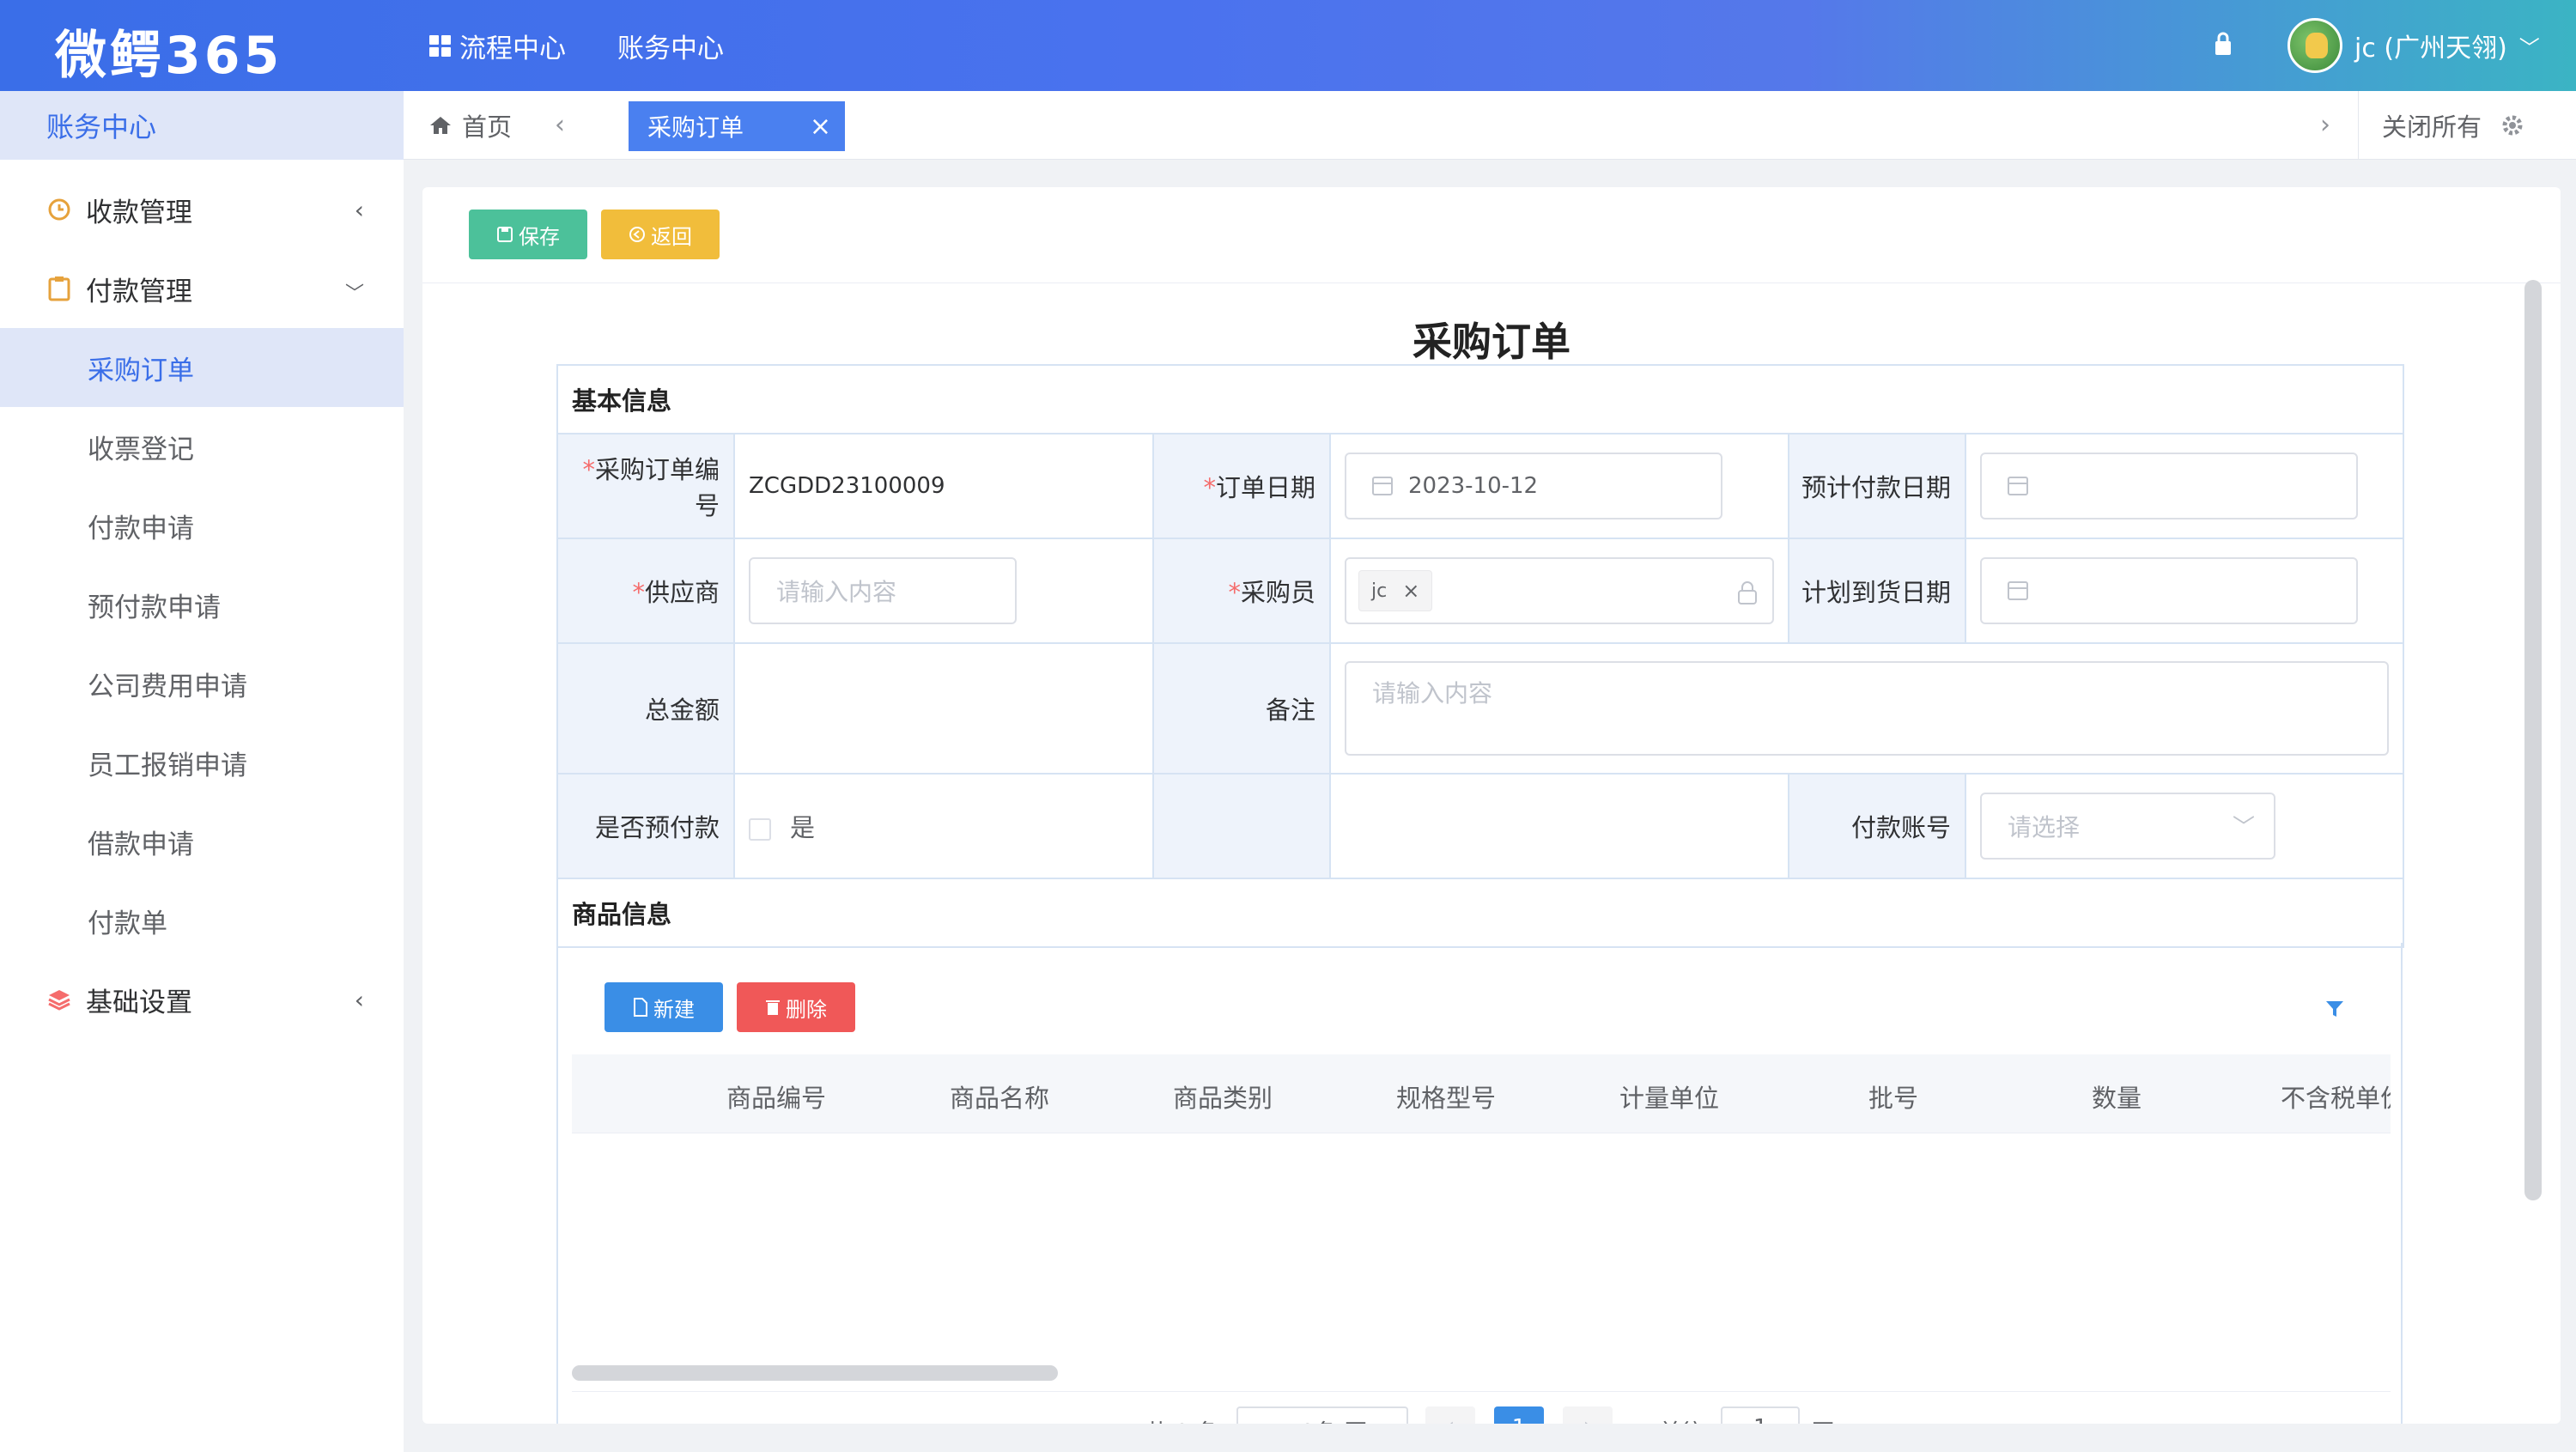 The width and height of the screenshot is (2576, 1452). Describe the element at coordinates (2325, 125) in the screenshot. I see `tabs-scroll-right-icon: ›` at that location.